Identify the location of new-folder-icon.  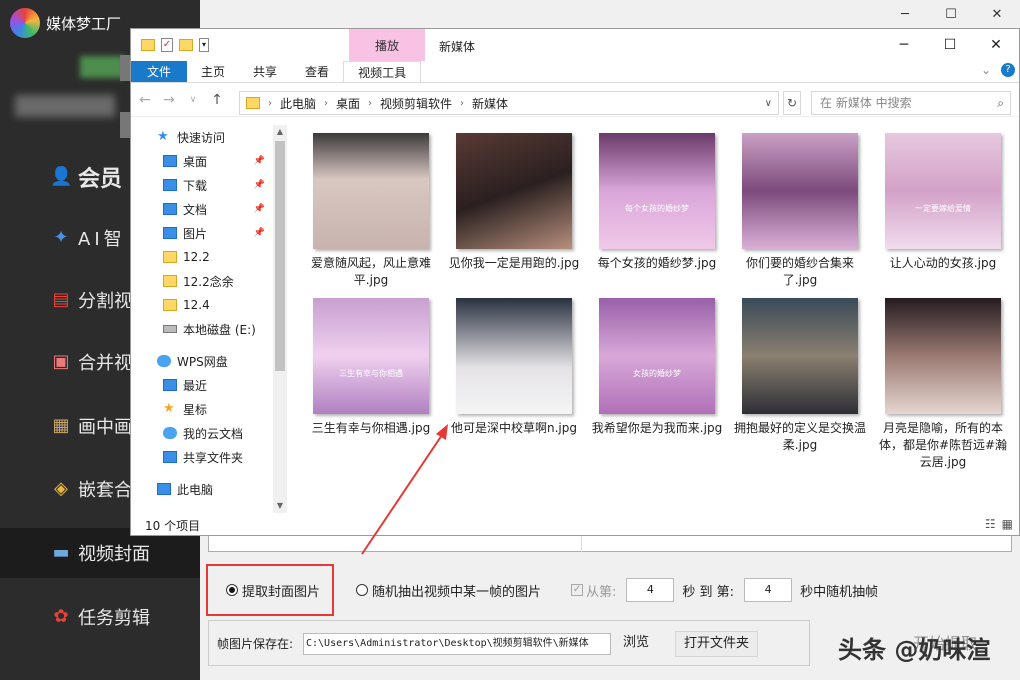
(186, 45).